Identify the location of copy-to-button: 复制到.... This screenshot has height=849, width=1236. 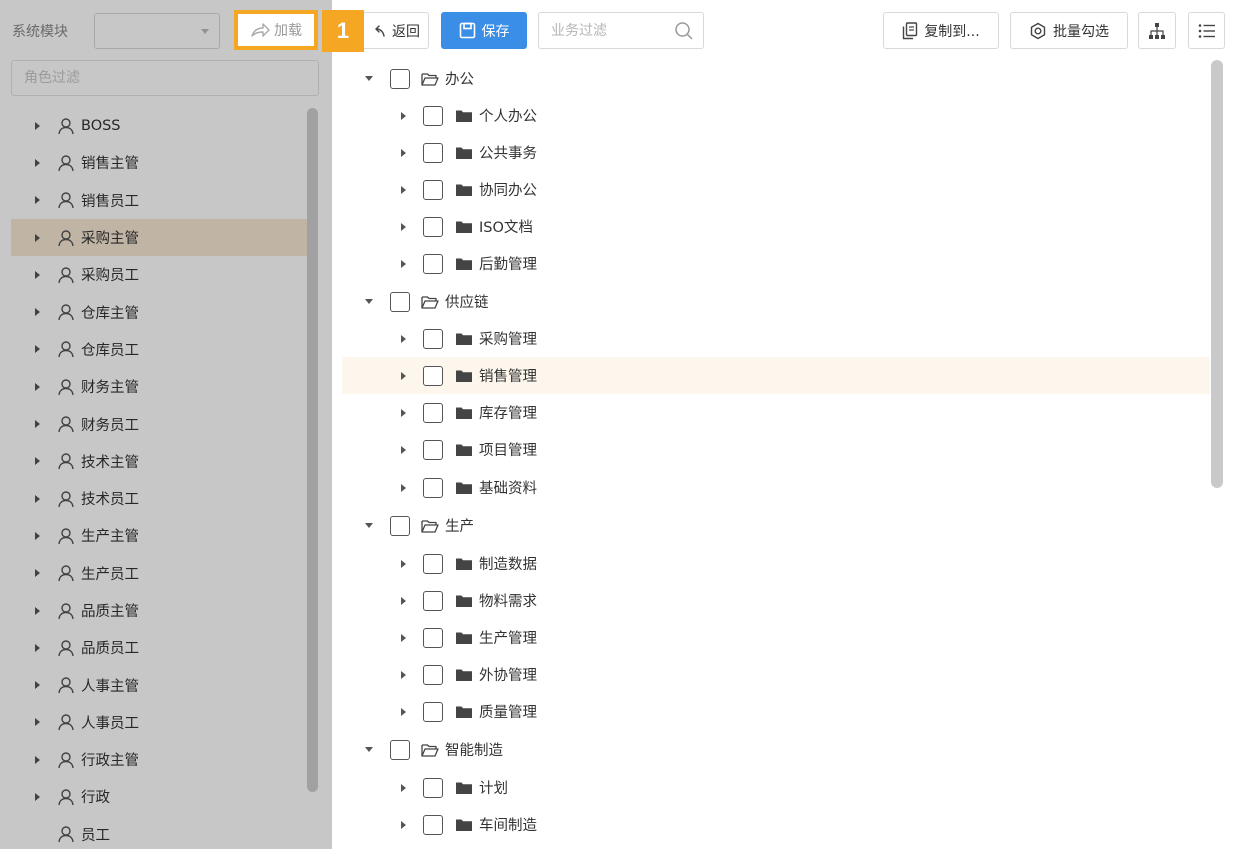
(941, 30).